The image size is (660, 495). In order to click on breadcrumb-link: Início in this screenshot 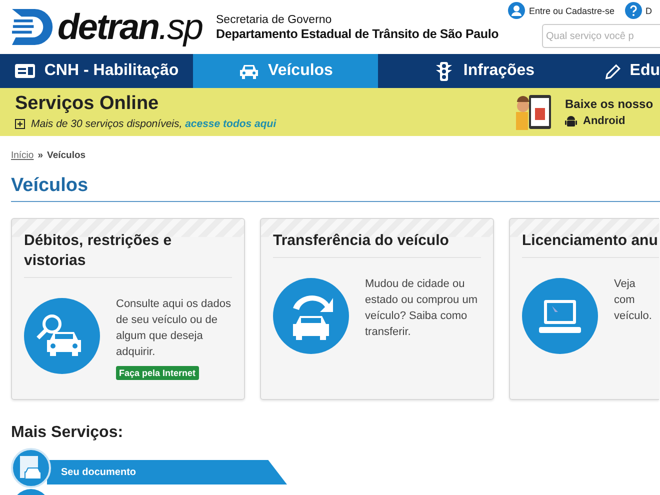, I will do `click(22, 155)`.